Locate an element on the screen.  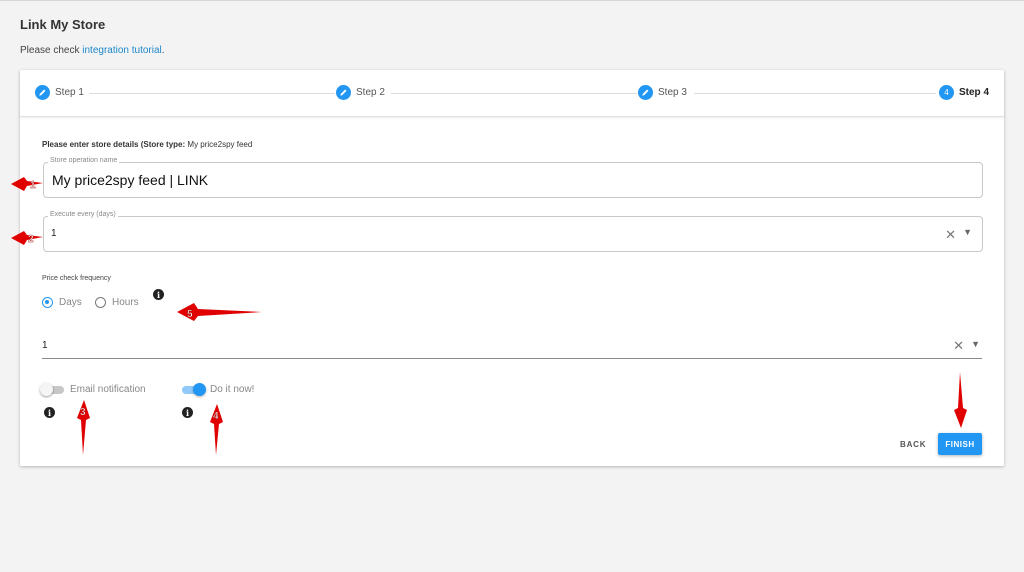
step-3: Step 3 is located at coordinates (662, 92).